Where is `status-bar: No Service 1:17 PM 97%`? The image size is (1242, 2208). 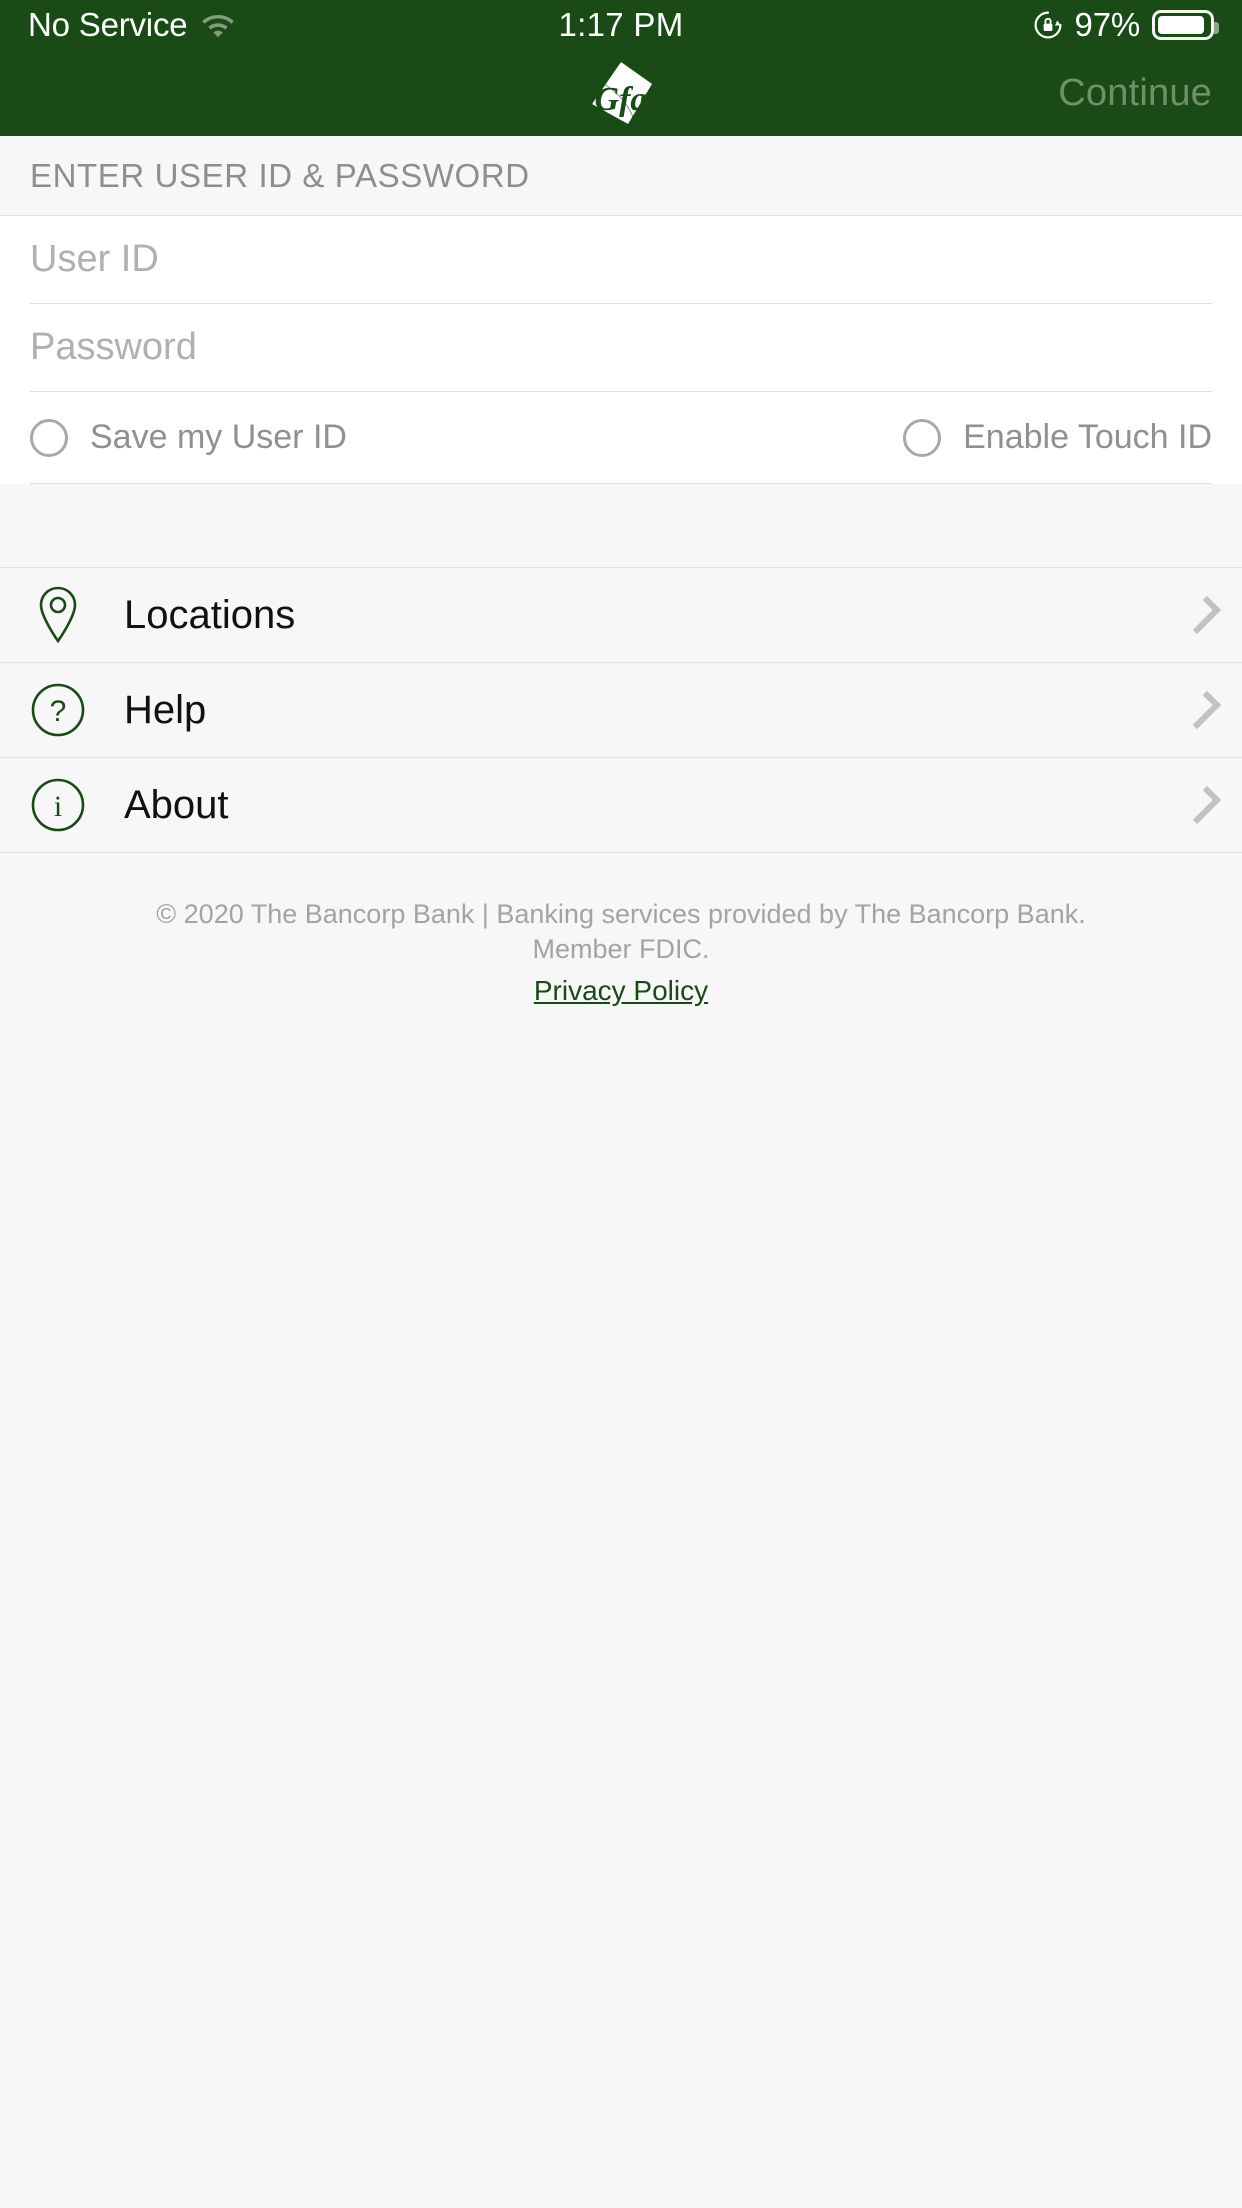
status-bar: No Service 1:17 PM 97% is located at coordinates (621, 25).